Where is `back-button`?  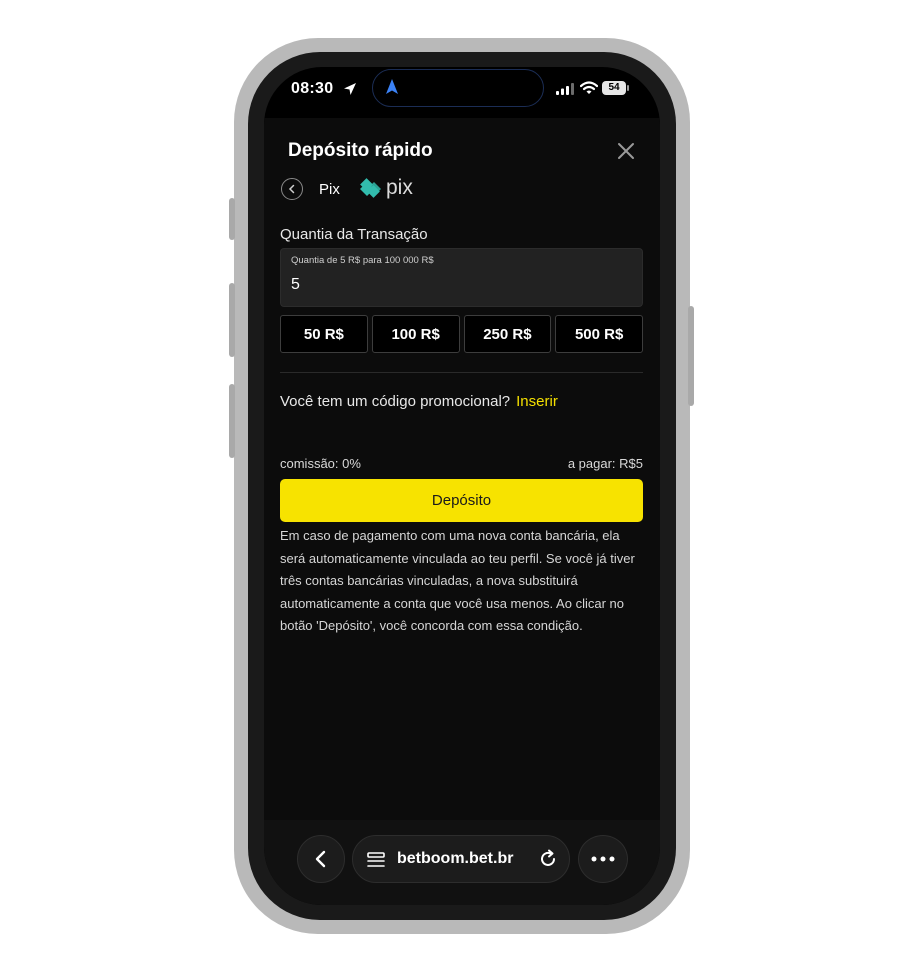
back-button is located at coordinates (292, 189).